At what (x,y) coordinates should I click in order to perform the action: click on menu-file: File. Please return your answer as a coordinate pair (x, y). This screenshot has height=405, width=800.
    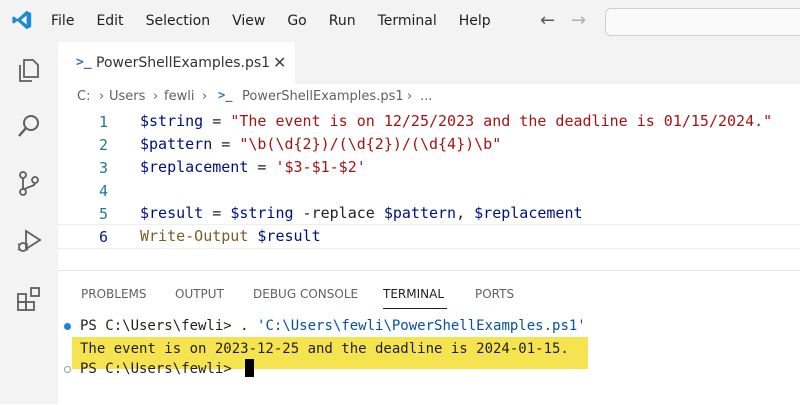
    Looking at the image, I should click on (62, 21).